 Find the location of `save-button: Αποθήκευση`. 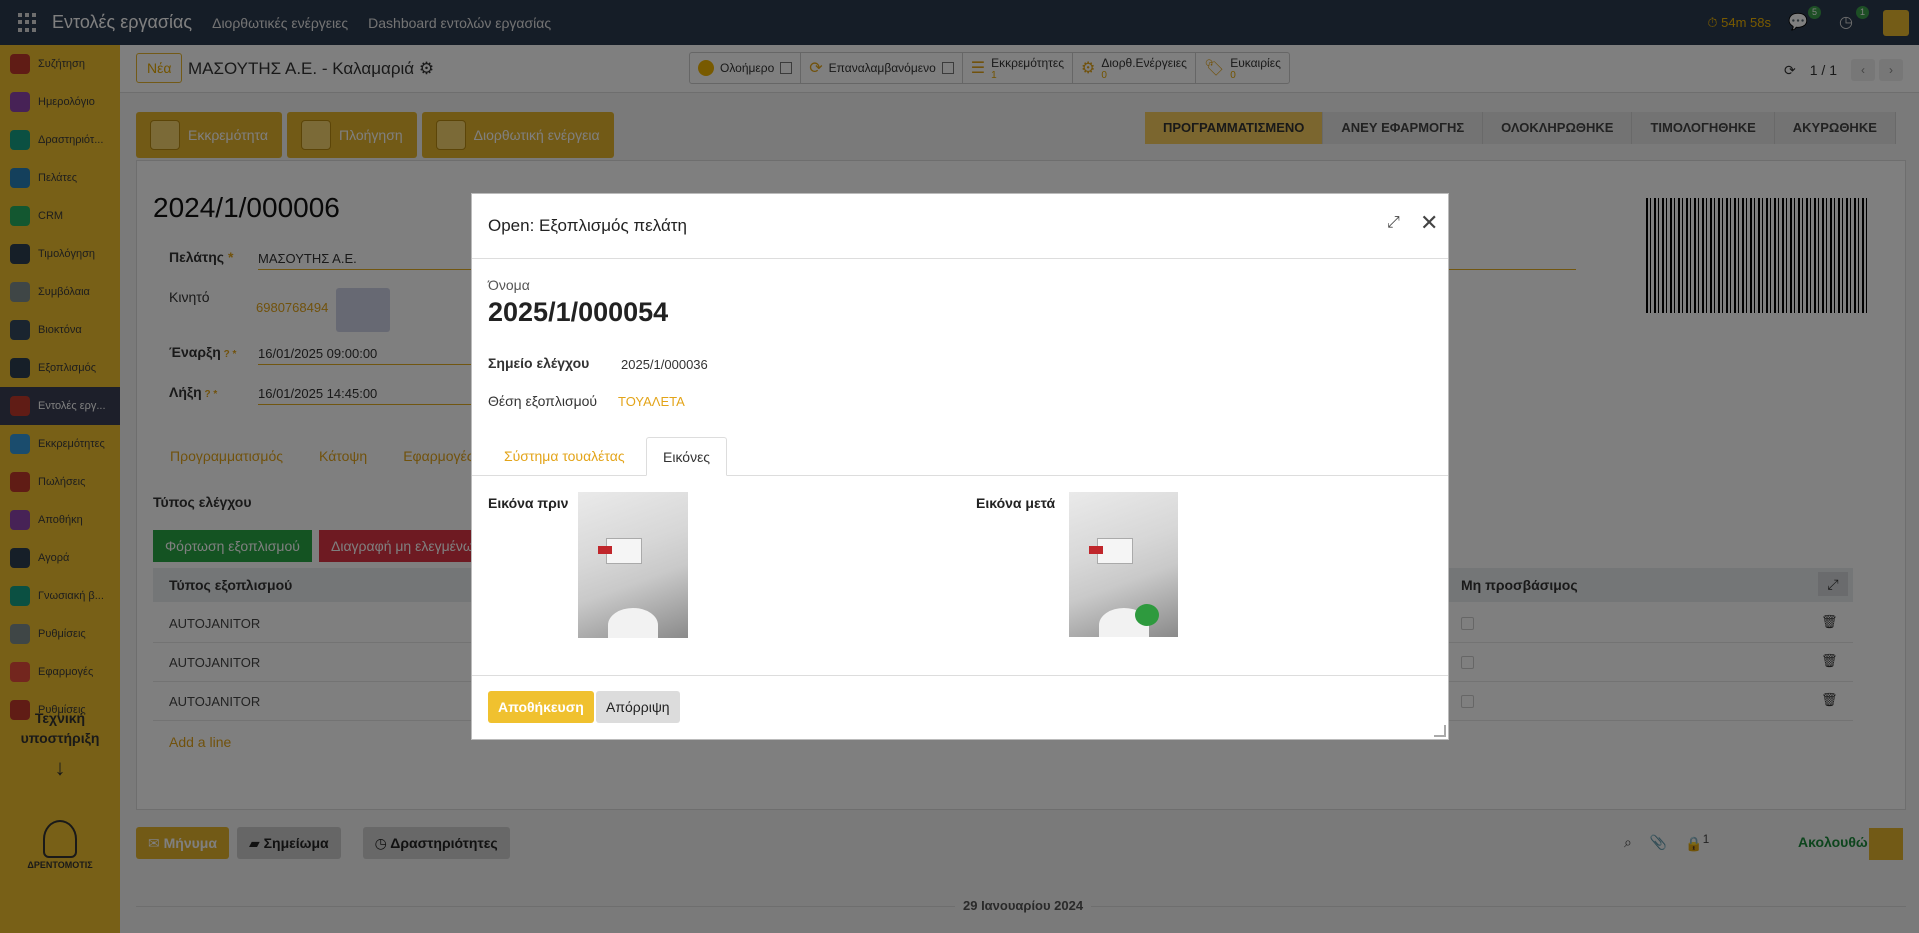

save-button: Αποθήκευση is located at coordinates (541, 707).